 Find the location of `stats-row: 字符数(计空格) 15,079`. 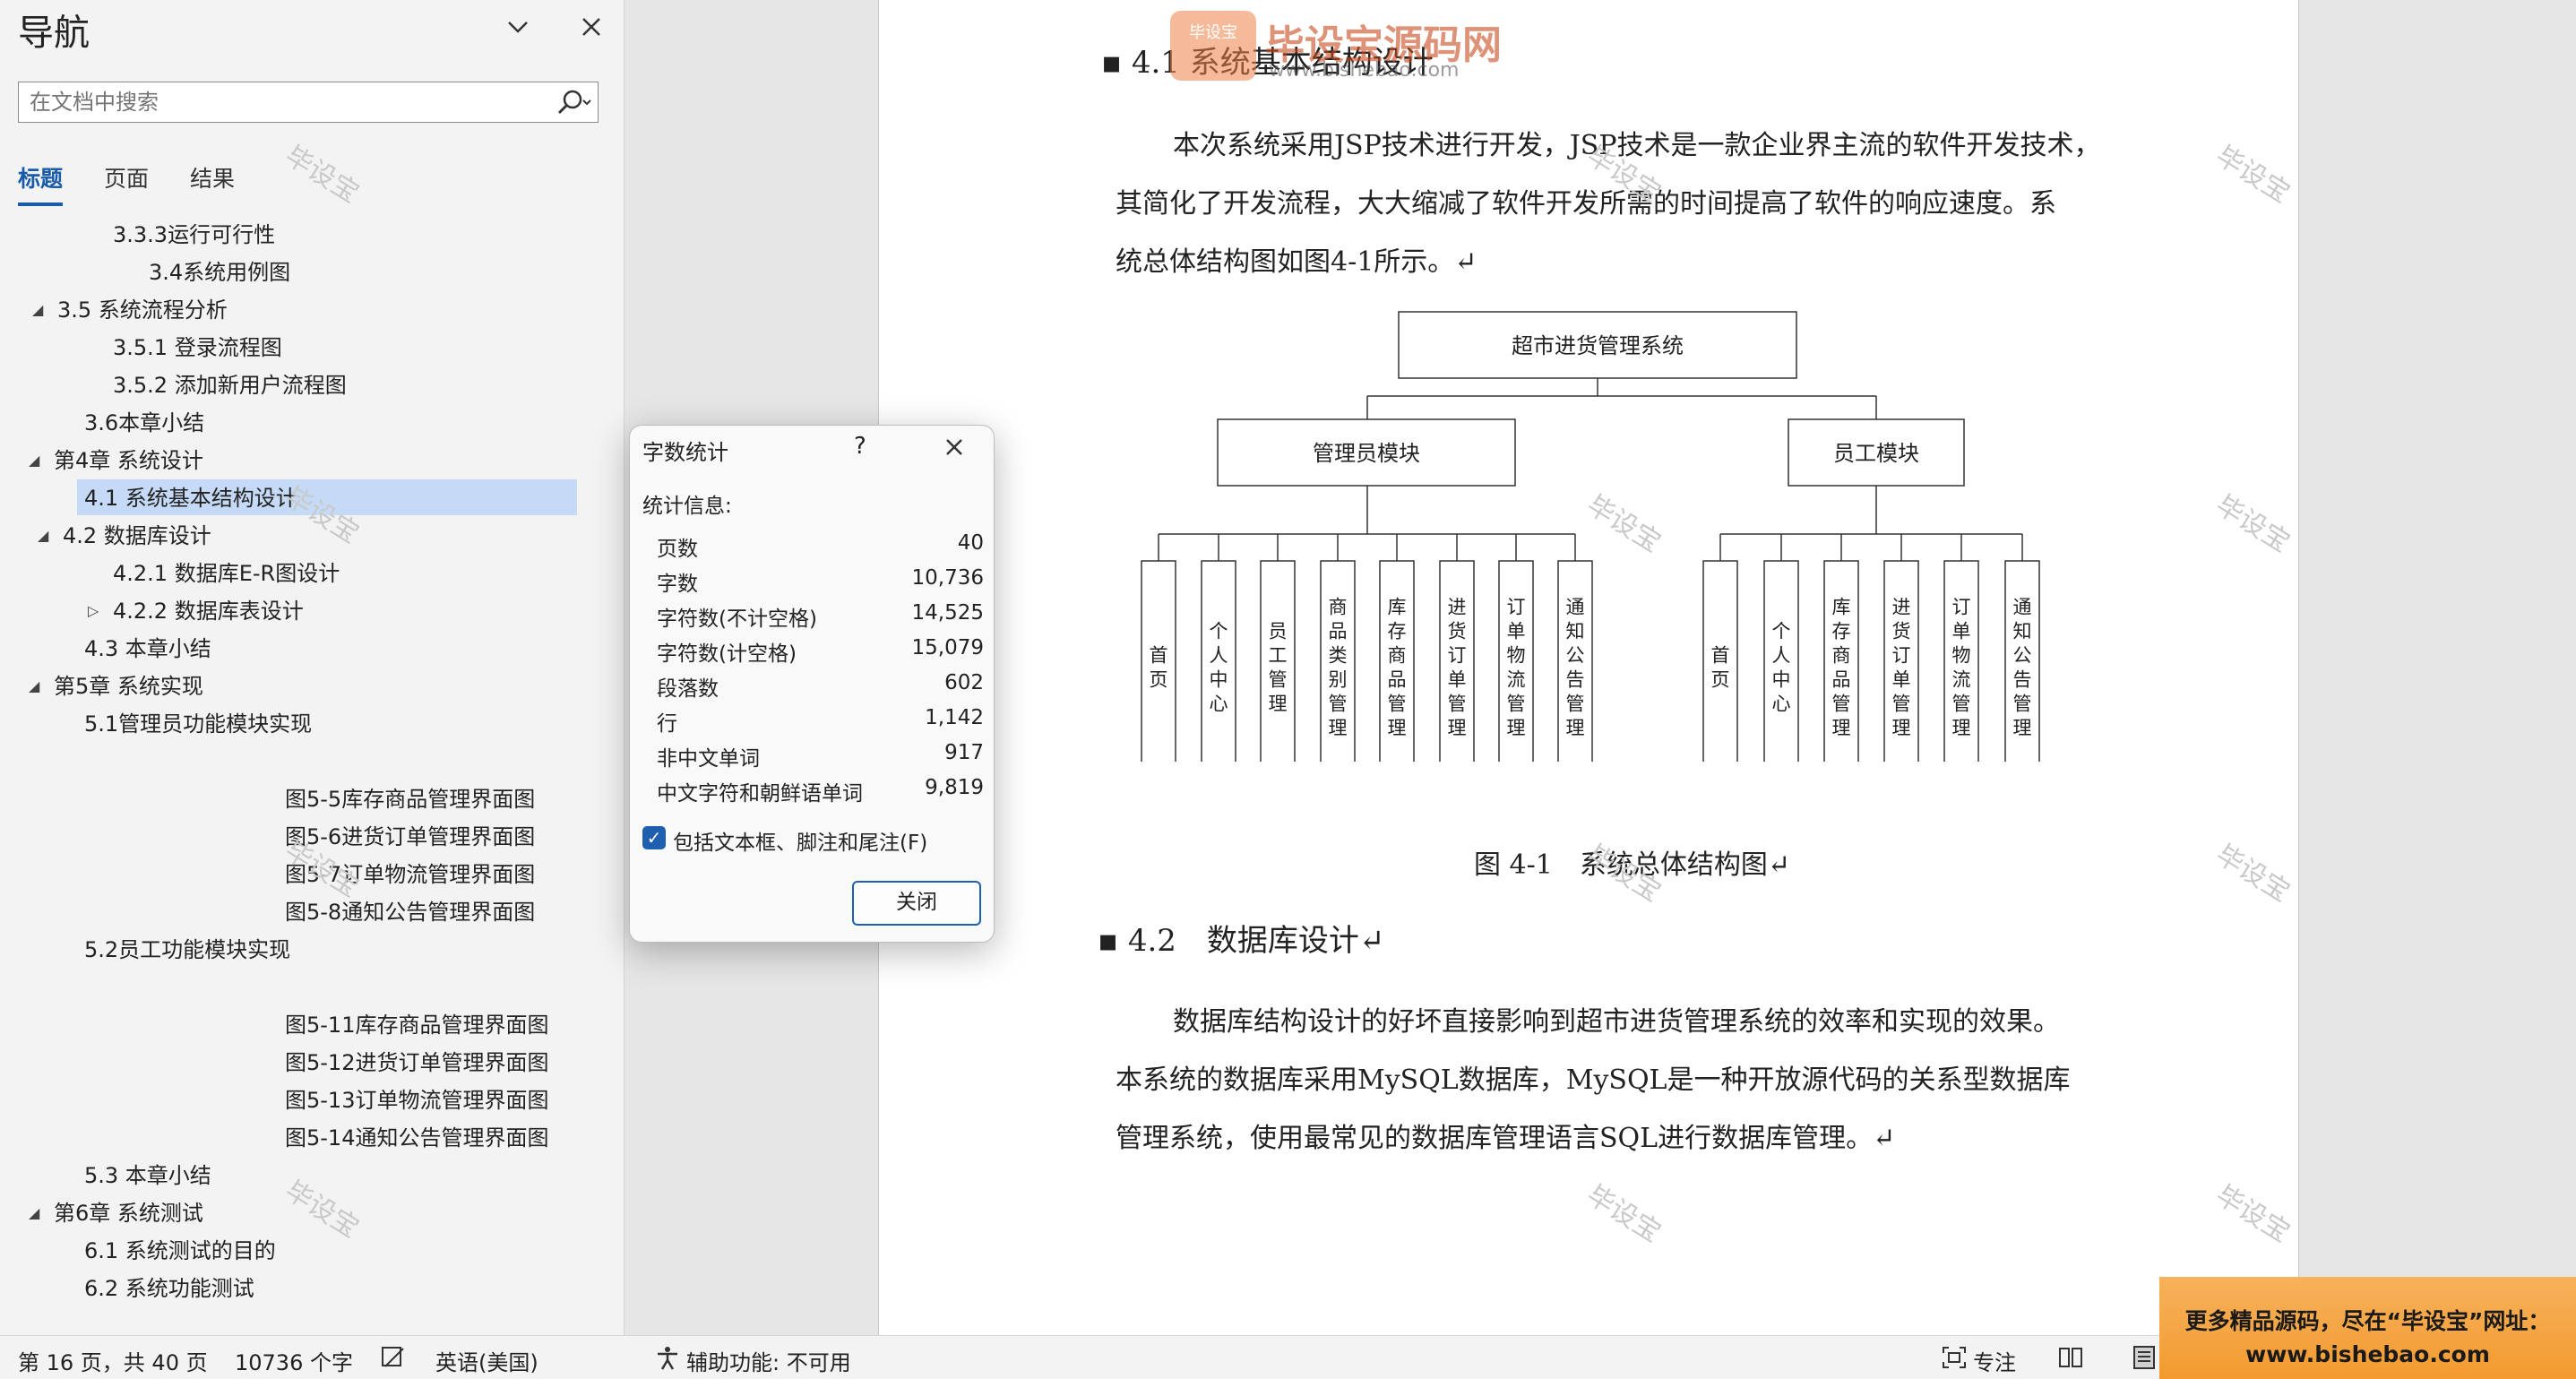

stats-row: 字符数(计空格) 15,079 is located at coordinates (821, 653).